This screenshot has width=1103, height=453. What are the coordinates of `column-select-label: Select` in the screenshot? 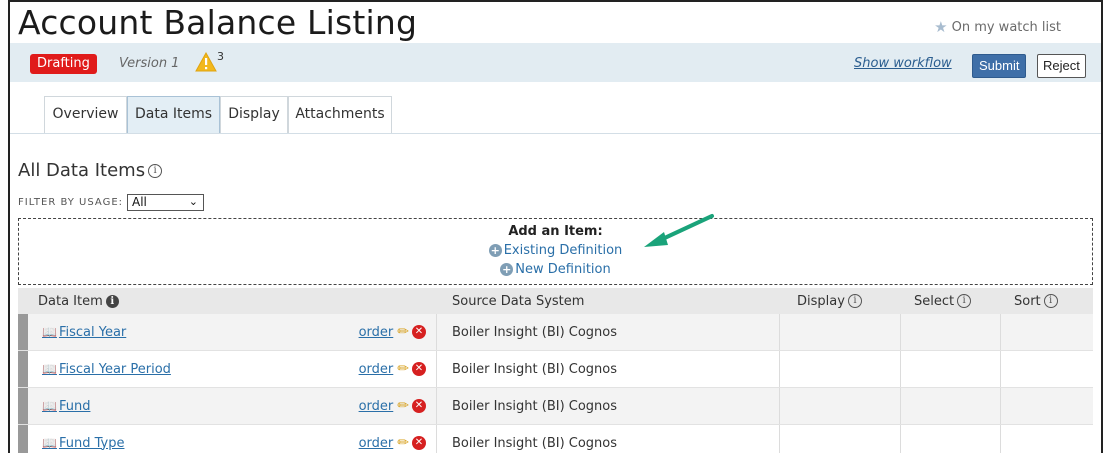 It's located at (934, 301).